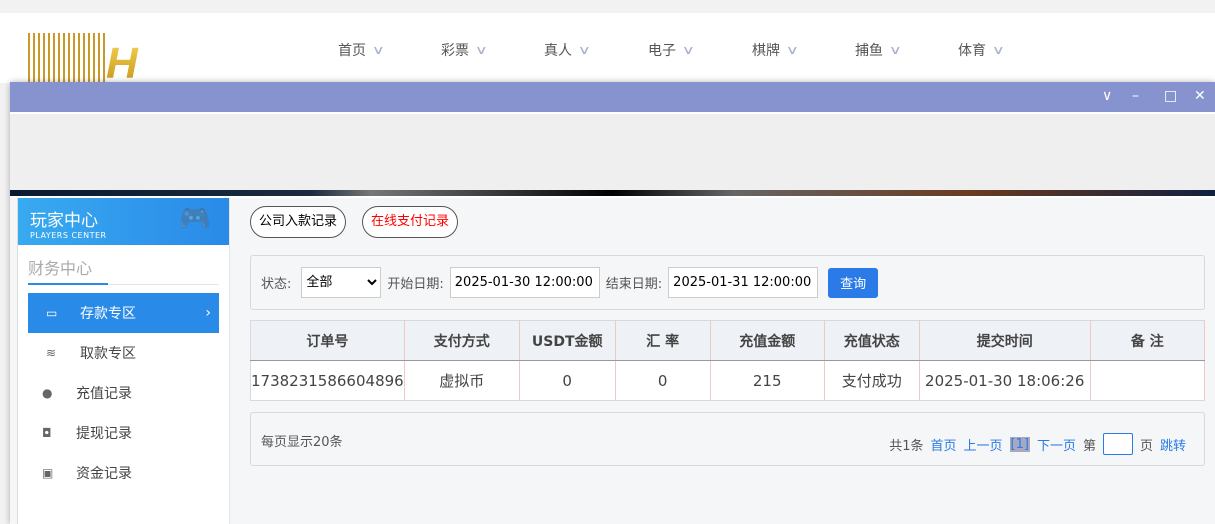  Describe the element at coordinates (1107, 96) in the screenshot. I see `dropdown-icon: ∨` at that location.